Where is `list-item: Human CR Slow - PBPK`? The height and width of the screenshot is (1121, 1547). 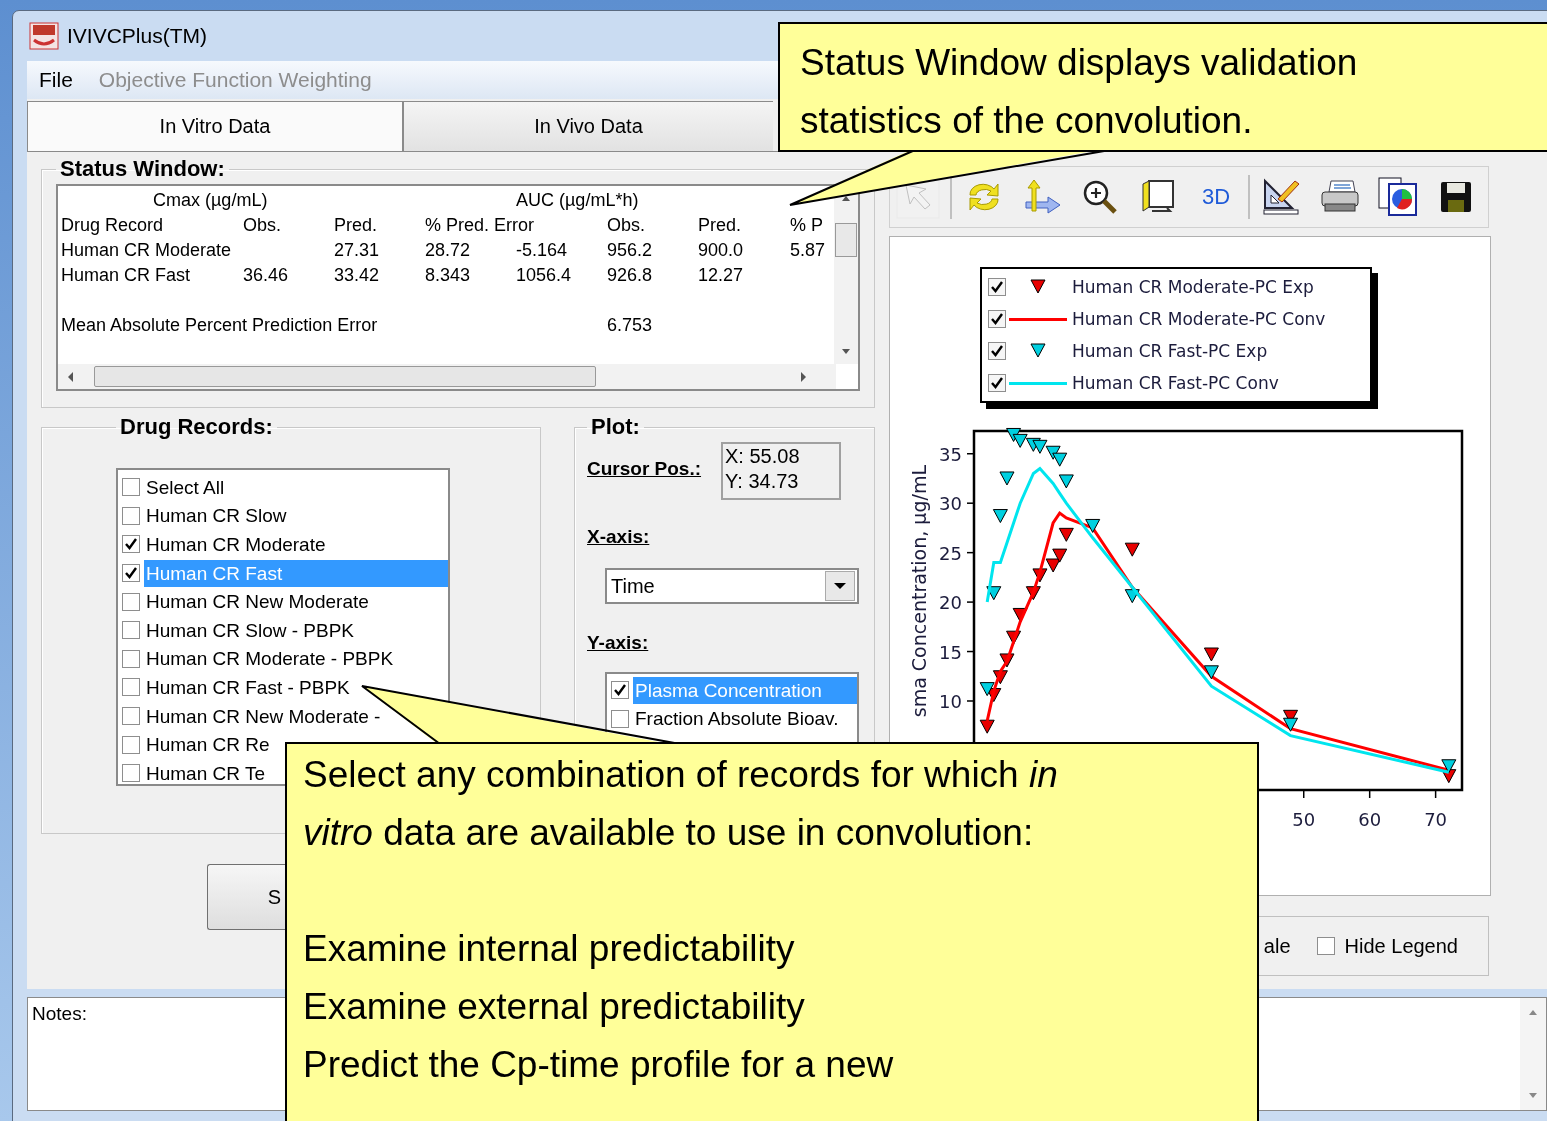 list-item: Human CR Slow - PBPK is located at coordinates (250, 630).